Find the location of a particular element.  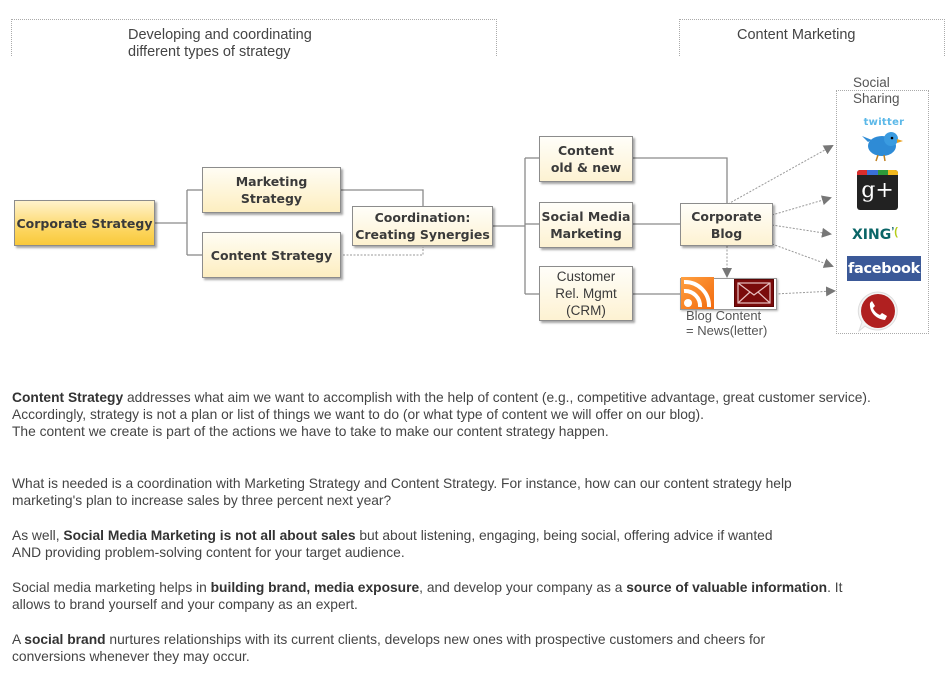

paragraph-4-pre: Social media marketing helps in is located at coordinates (111, 587).